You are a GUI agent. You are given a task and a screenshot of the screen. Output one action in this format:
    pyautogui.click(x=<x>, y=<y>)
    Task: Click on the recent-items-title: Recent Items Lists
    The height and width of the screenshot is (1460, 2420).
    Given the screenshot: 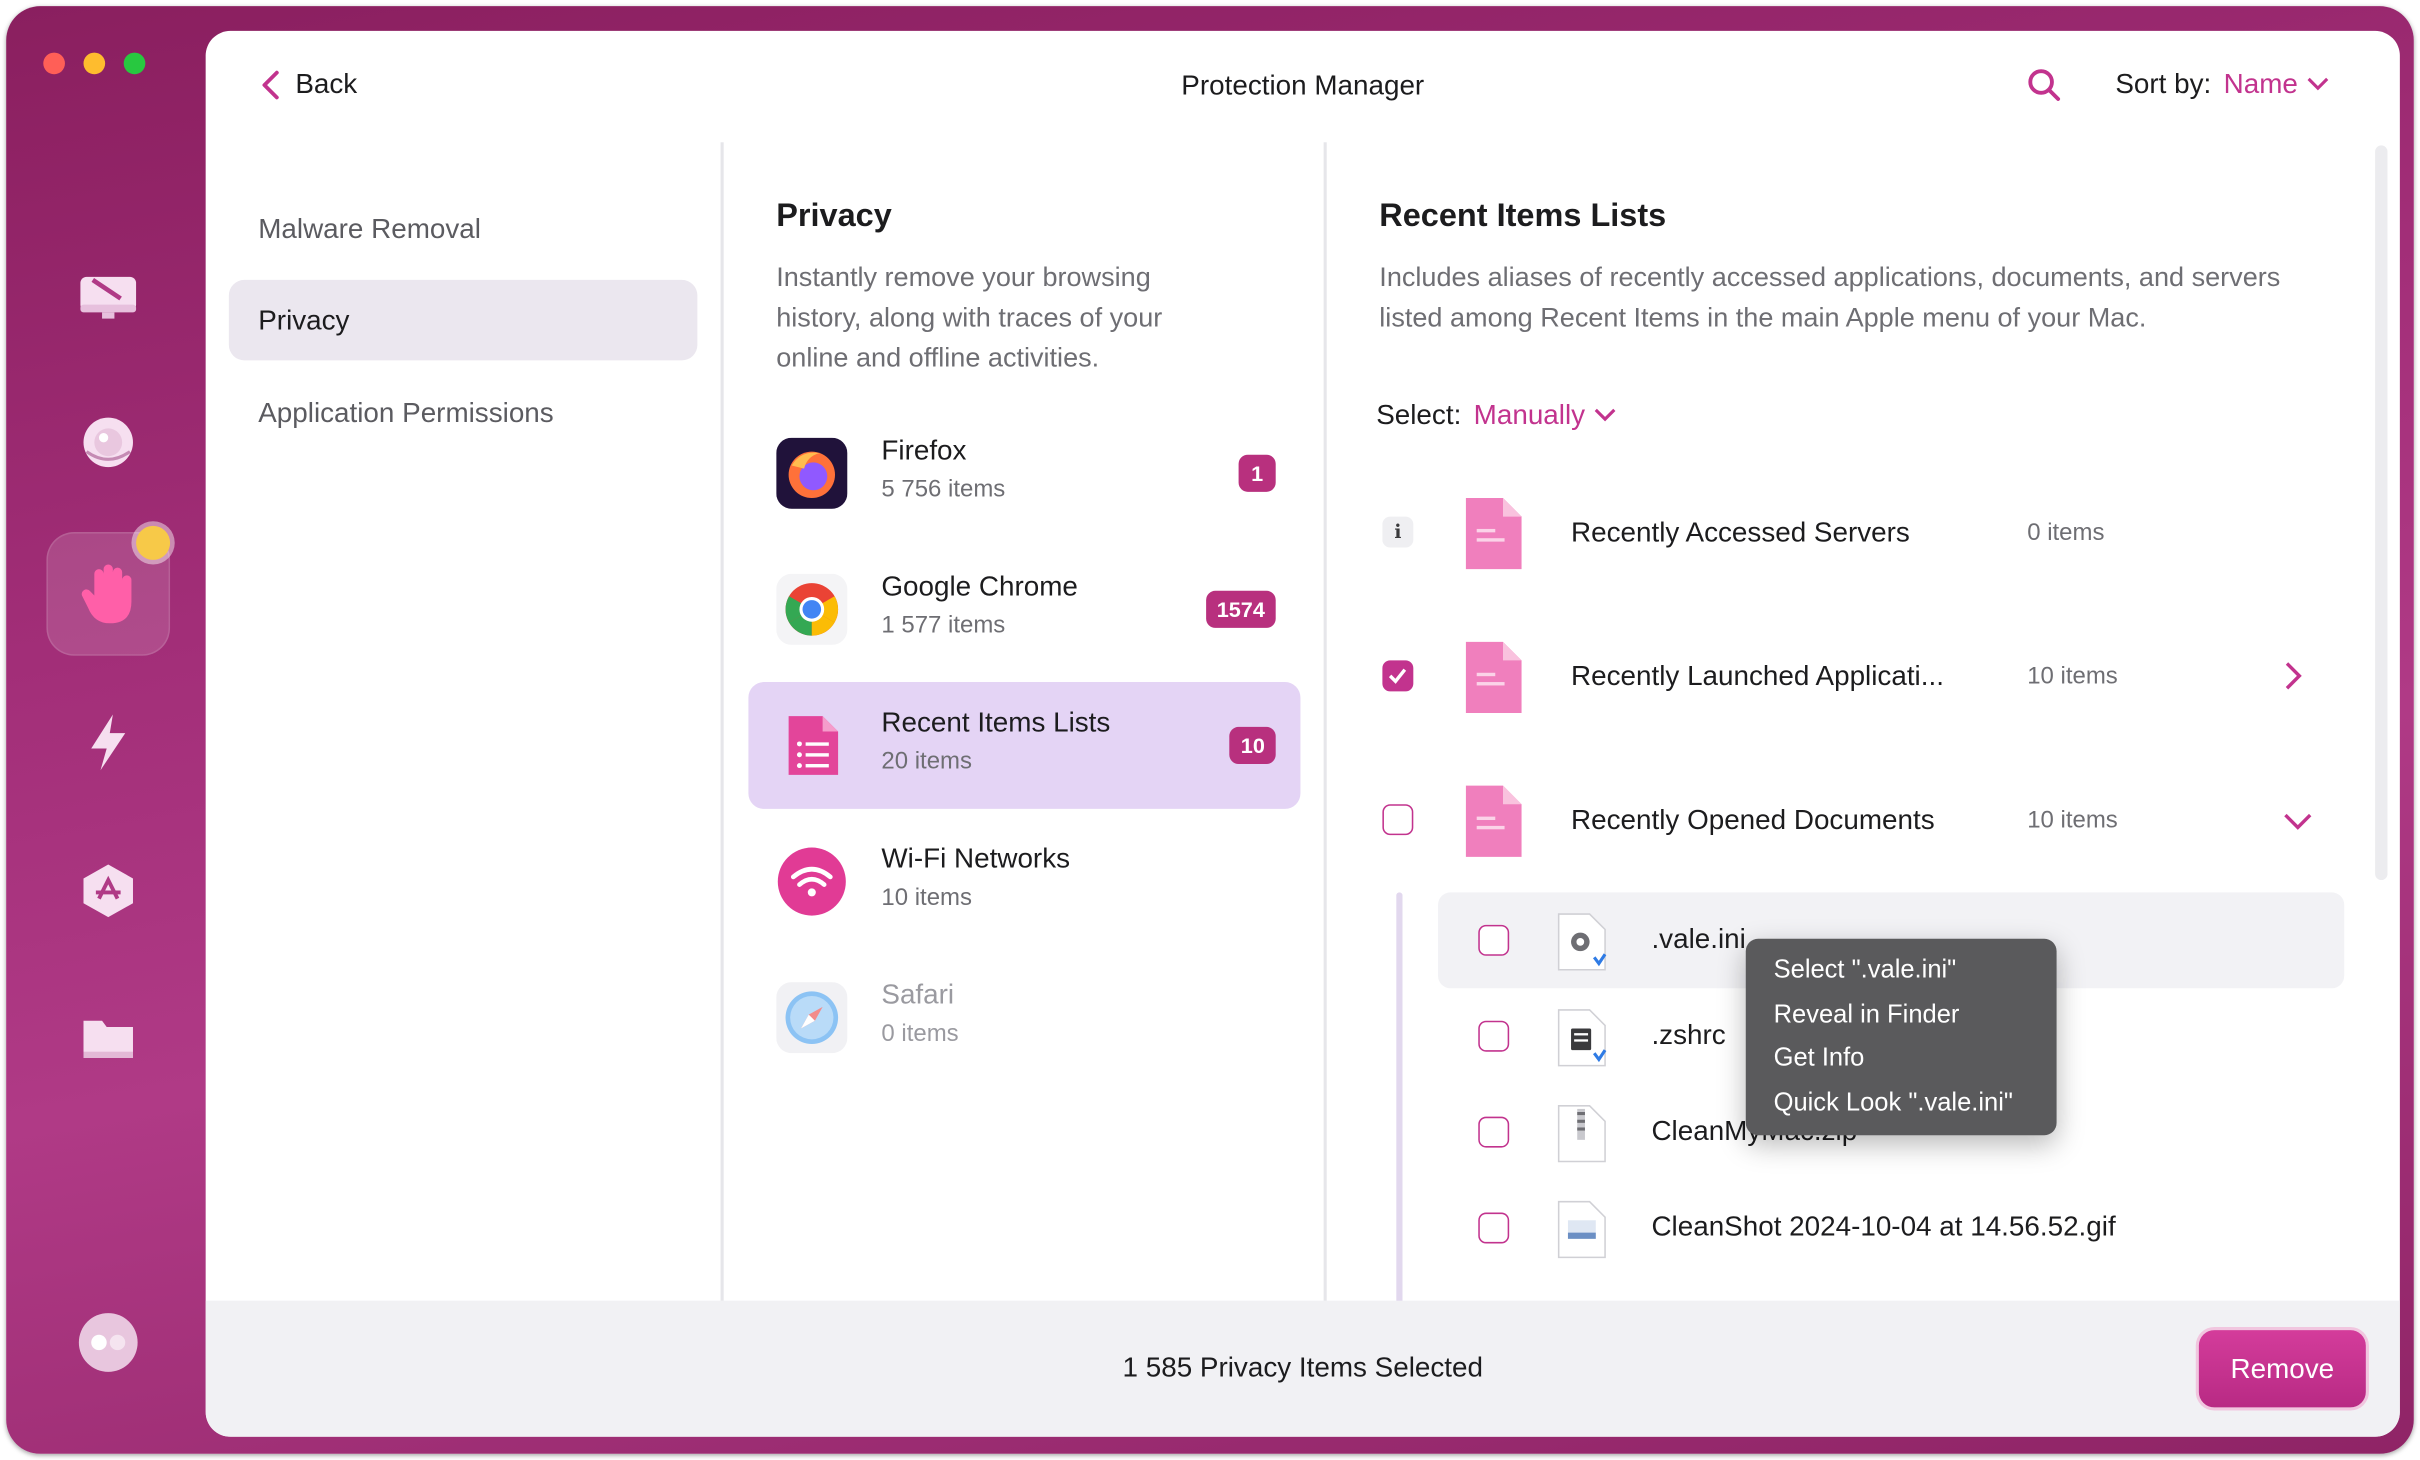 What is the action you would take?
    pyautogui.click(x=1523, y=215)
    